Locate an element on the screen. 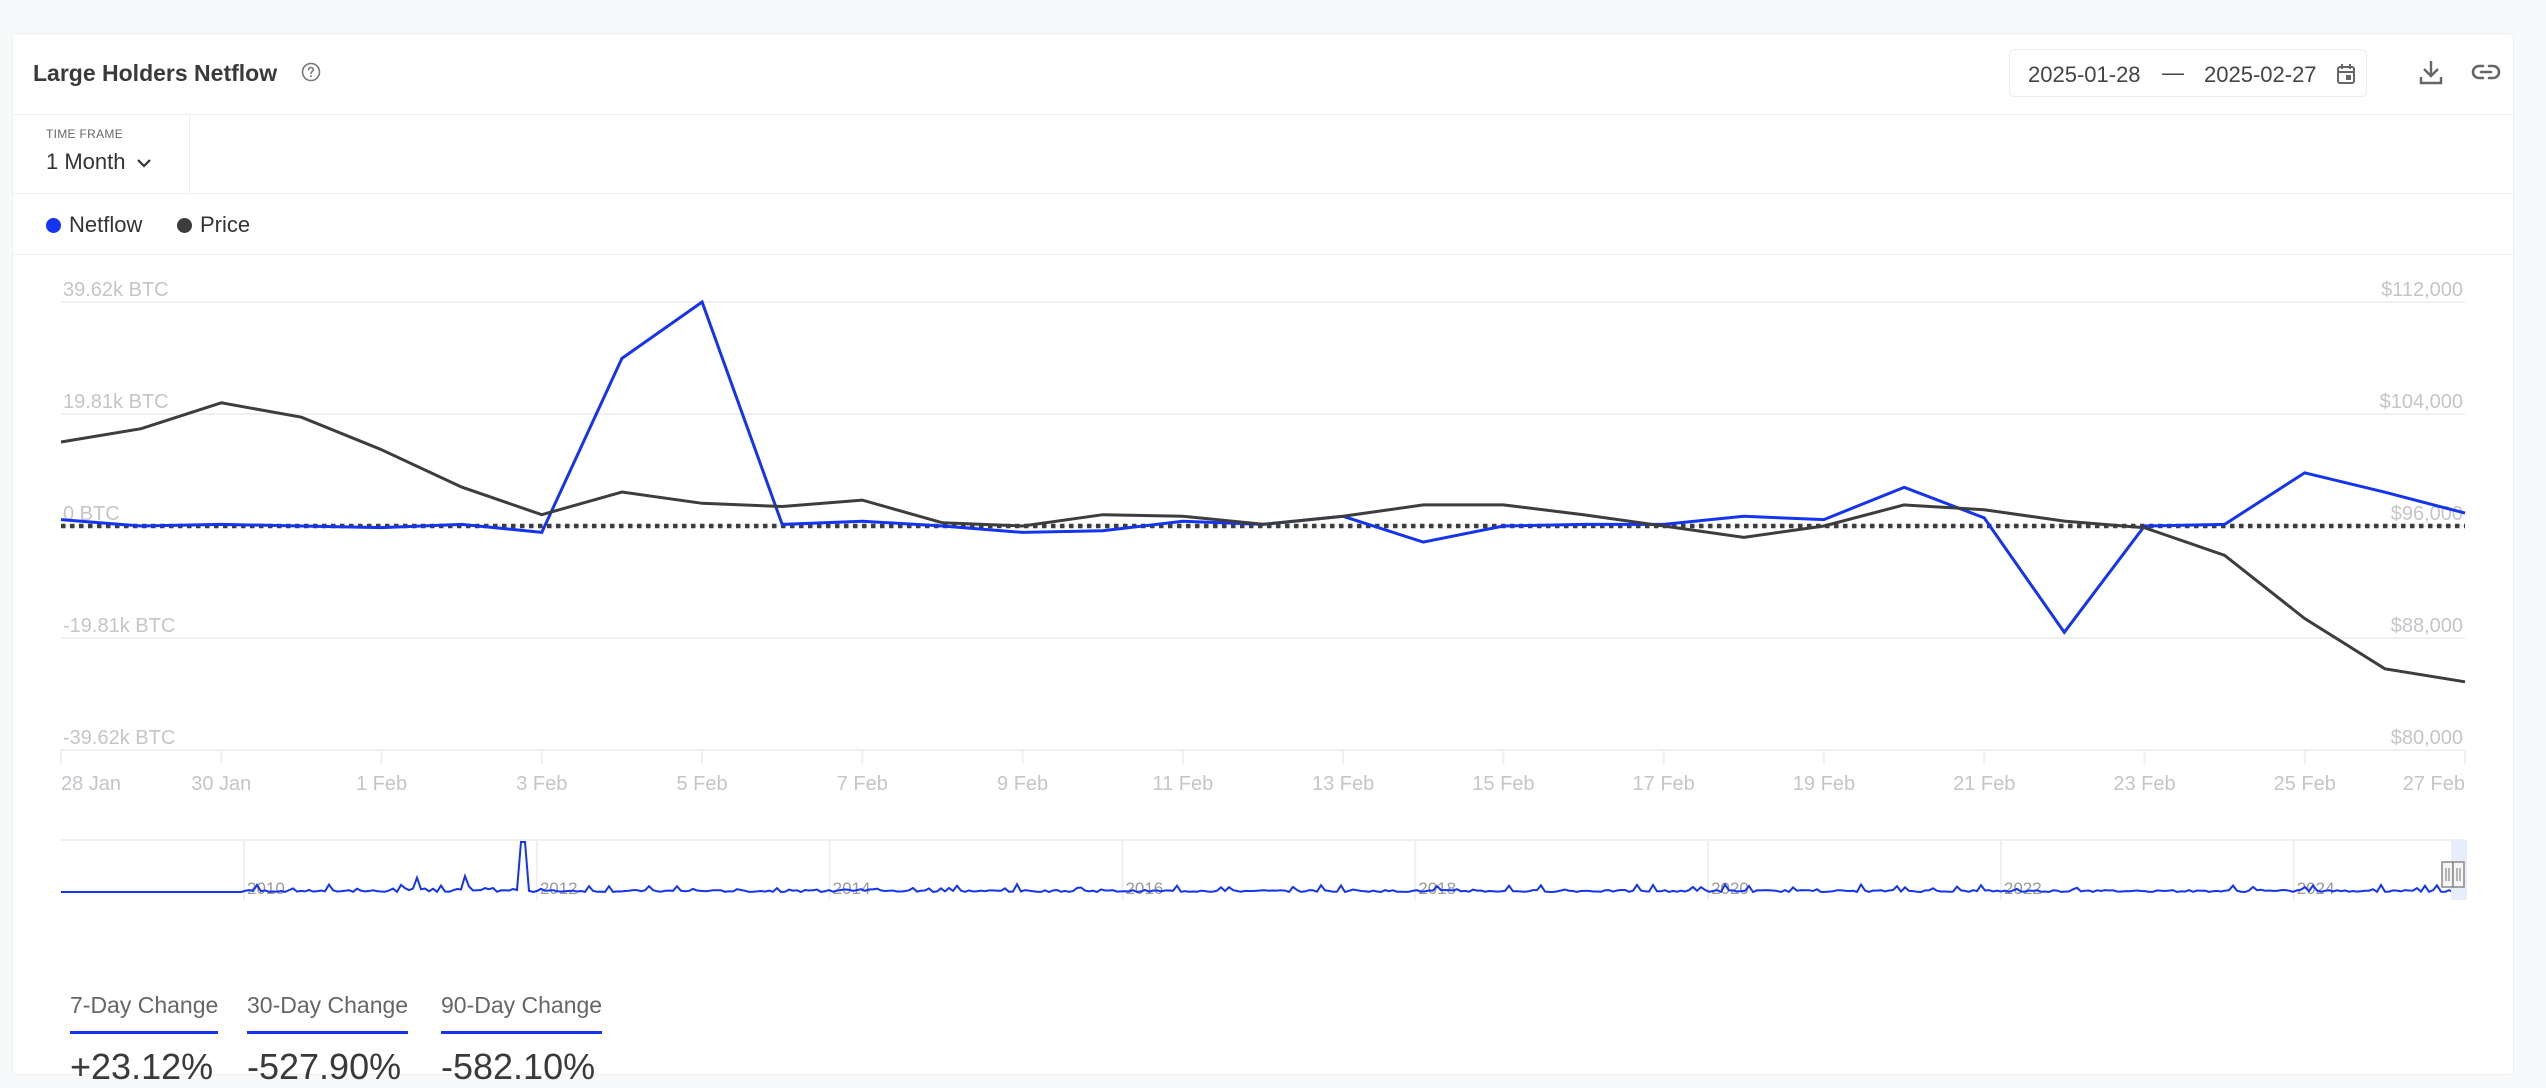 The image size is (2546, 1088). y-right-tick-label: $112,000 is located at coordinates (2422, 290).